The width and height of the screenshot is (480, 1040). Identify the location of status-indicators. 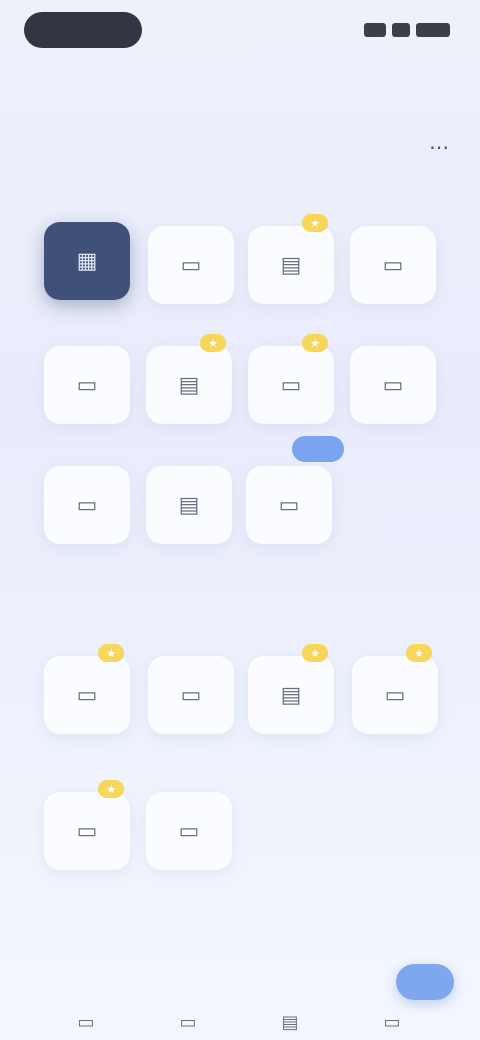
(402, 30).